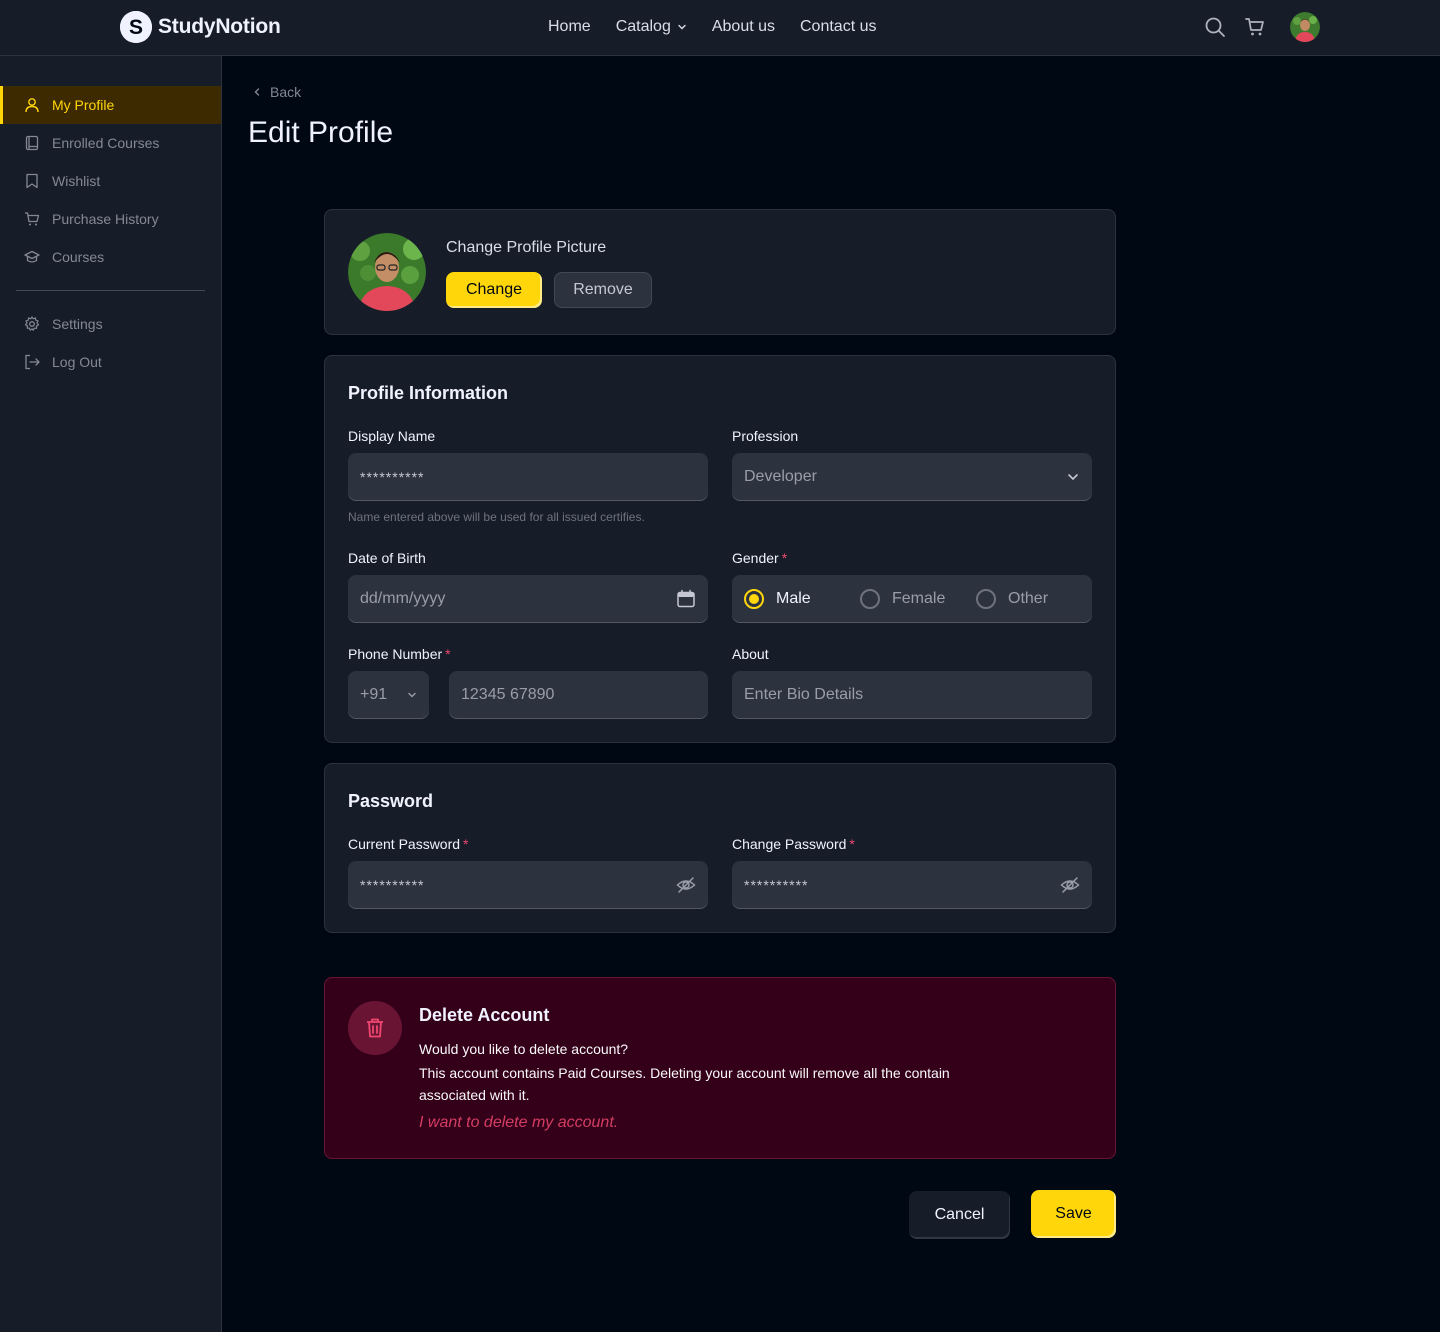 Image resolution: width=1440 pixels, height=1332 pixels. I want to click on current-password-input: **********, so click(528, 885).